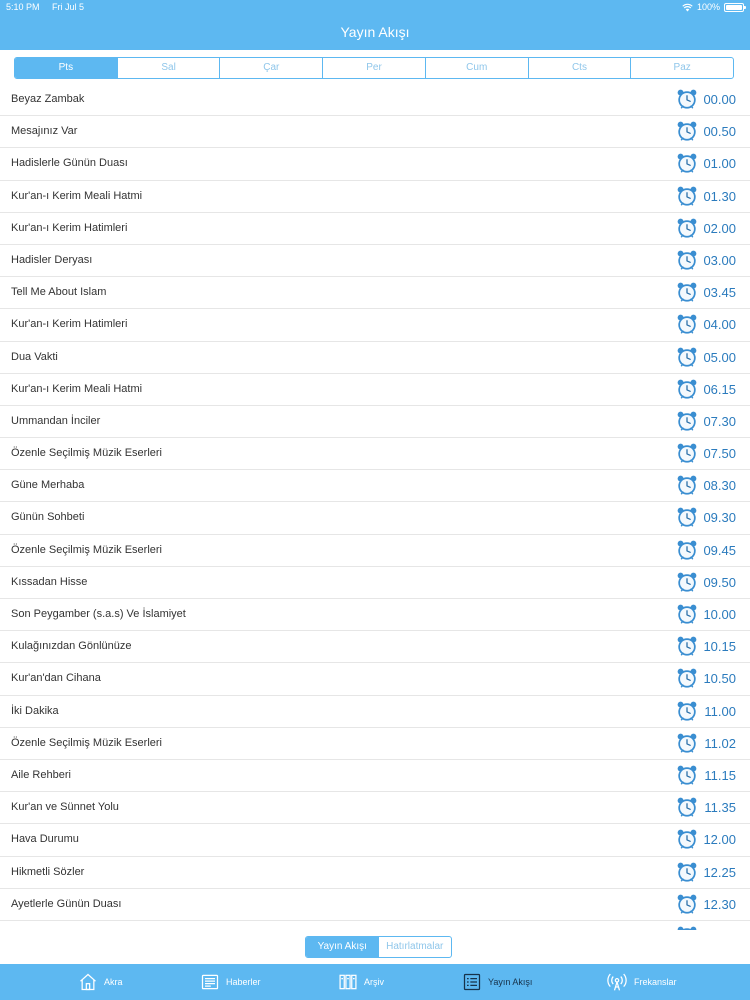  Describe the element at coordinates (375, 873) in the screenshot. I see `schedule-row: Hikmetli Sözler 12.25` at that location.